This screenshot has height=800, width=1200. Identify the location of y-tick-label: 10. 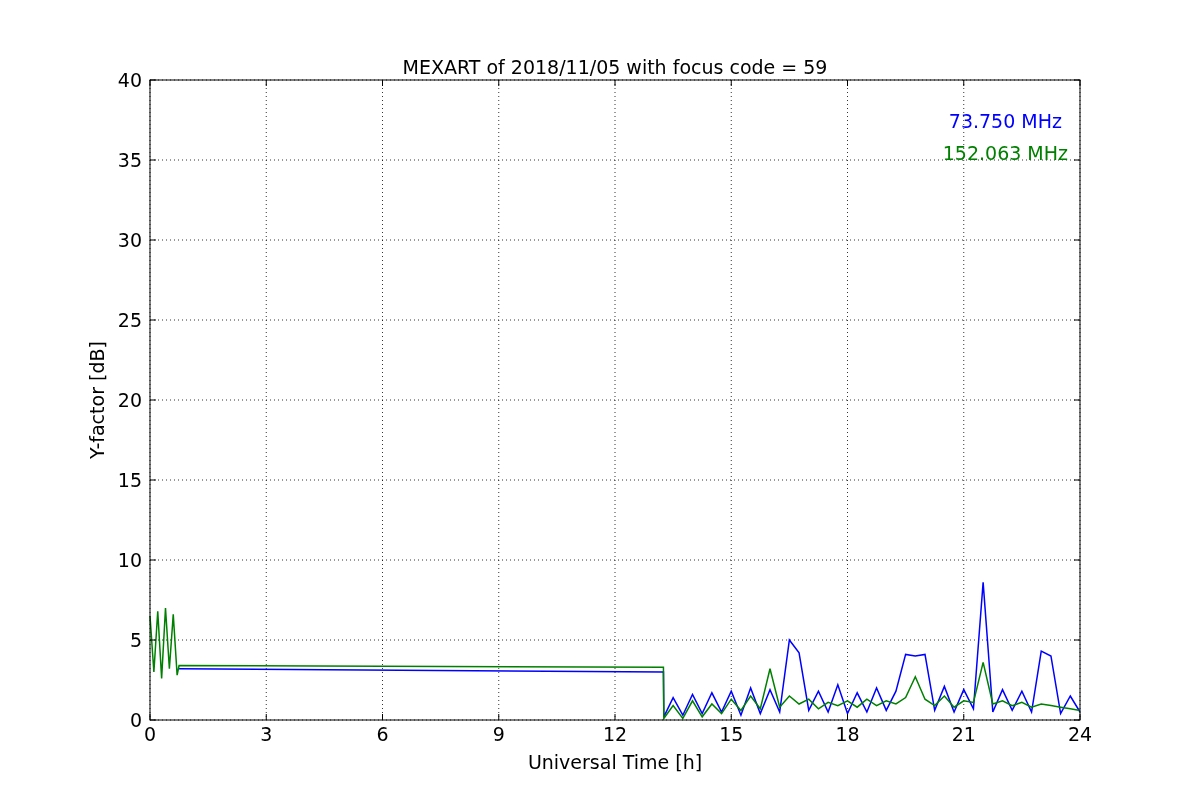
(129, 560).